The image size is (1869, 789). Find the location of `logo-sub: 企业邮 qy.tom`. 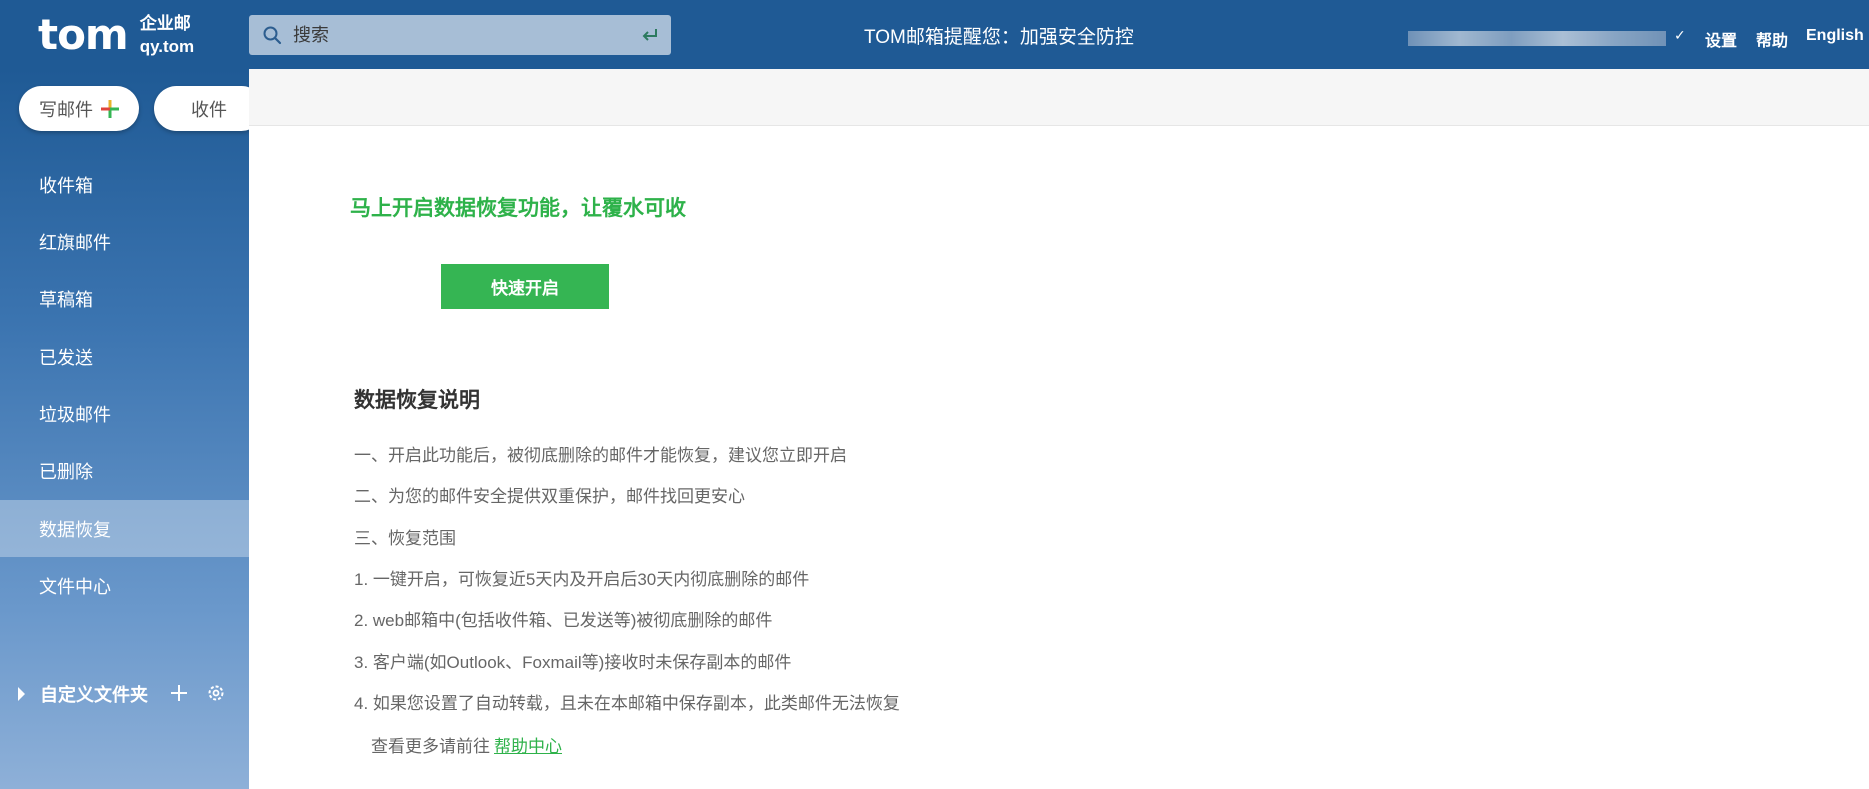

logo-sub: 企业邮 qy.tom is located at coordinates (167, 35).